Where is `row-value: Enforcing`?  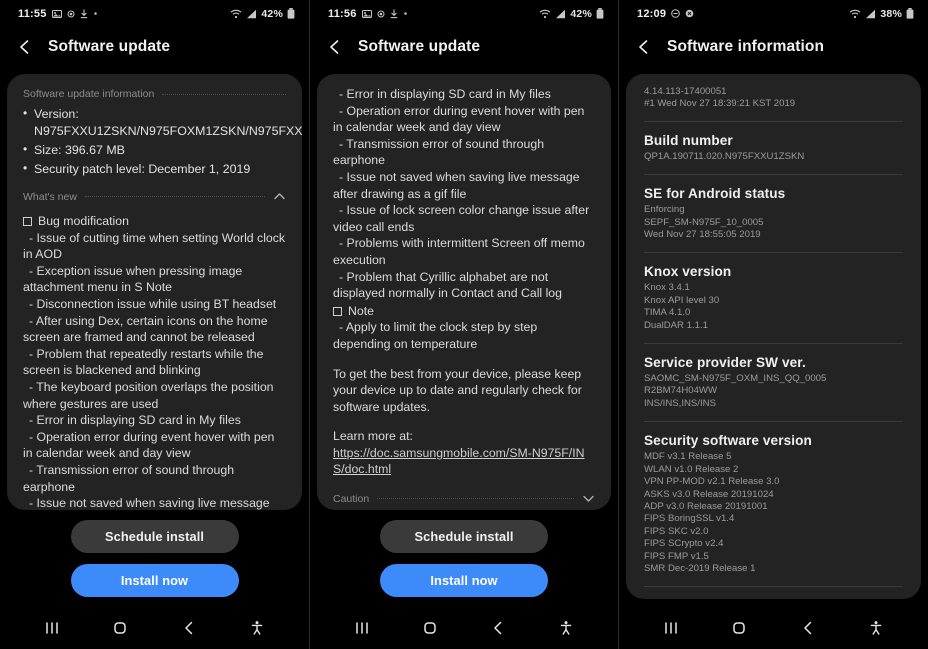 row-value: Enforcing is located at coordinates (664, 210).